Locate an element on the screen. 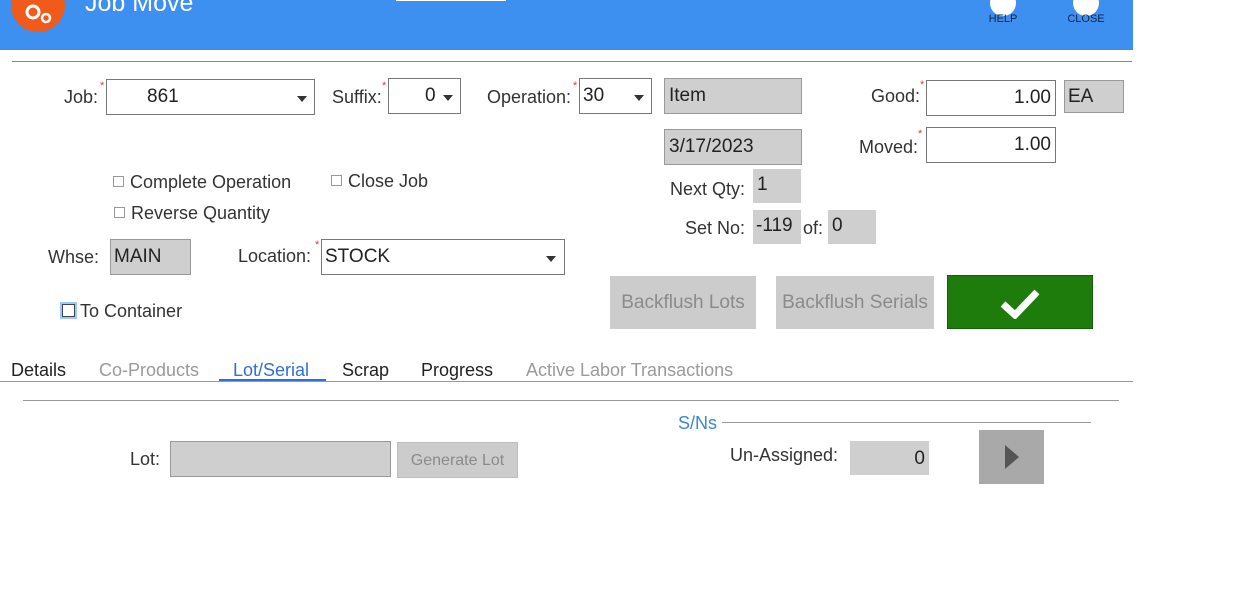 The height and width of the screenshot is (592, 1236). unassigned-field: 0 is located at coordinates (889, 458).